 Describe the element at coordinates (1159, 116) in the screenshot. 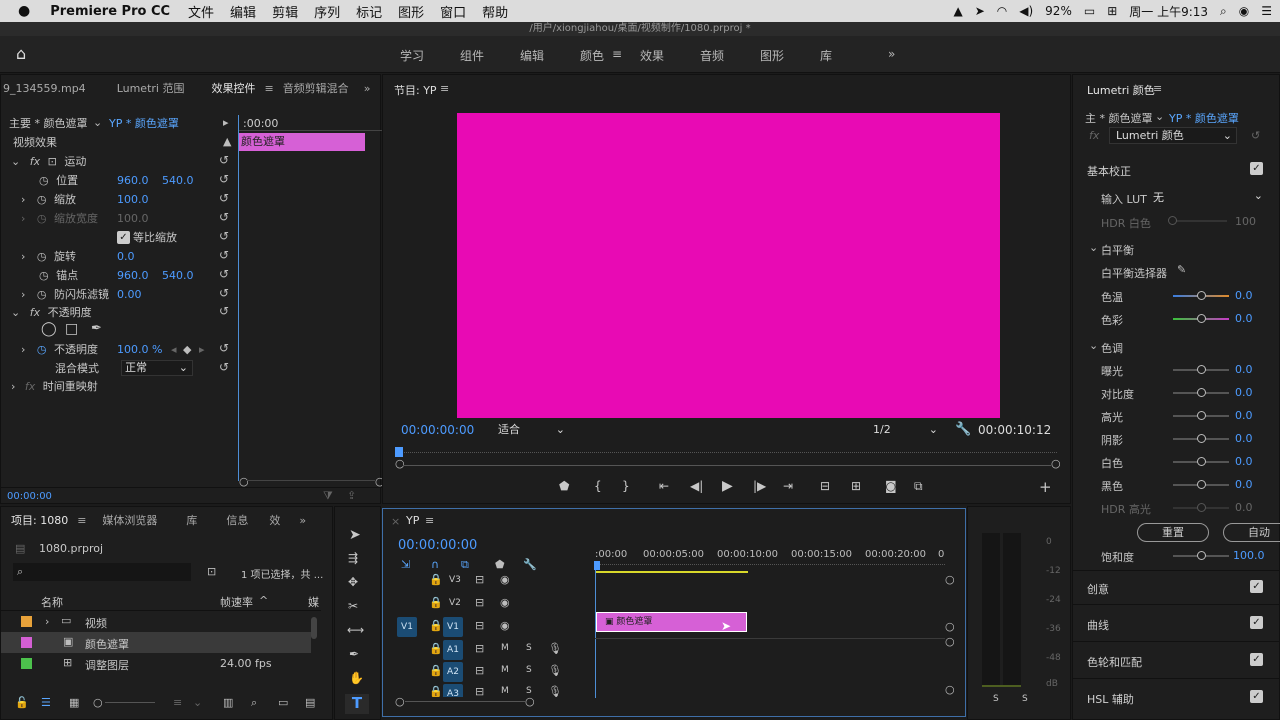

I see `chevron-down-icon: ⌄` at that location.